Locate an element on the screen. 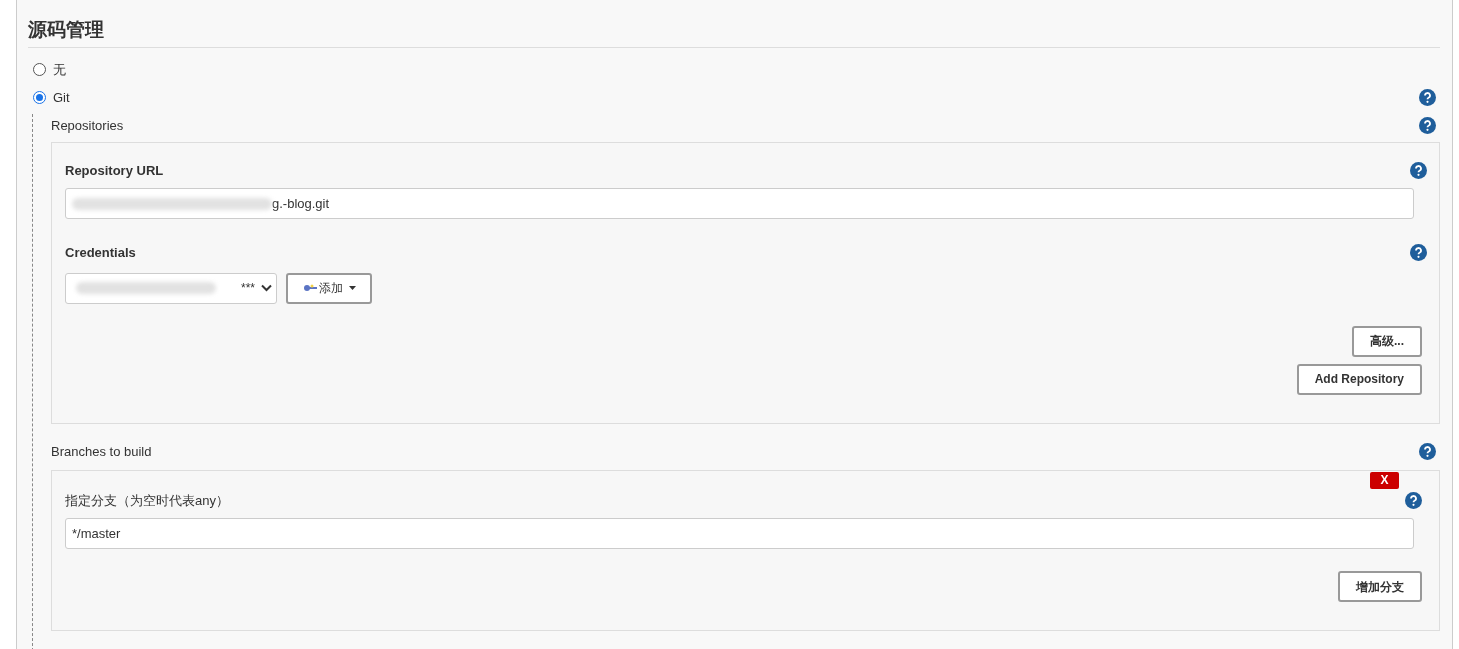 The image size is (1459, 649). add-credentials-button: 添加 is located at coordinates (329, 288).